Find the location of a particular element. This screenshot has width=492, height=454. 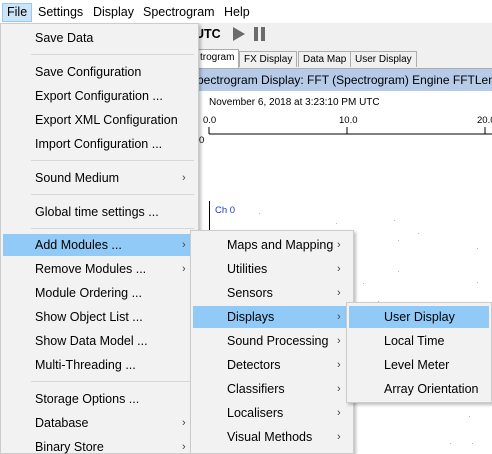

channel-label: Ch 0 is located at coordinates (225, 210).